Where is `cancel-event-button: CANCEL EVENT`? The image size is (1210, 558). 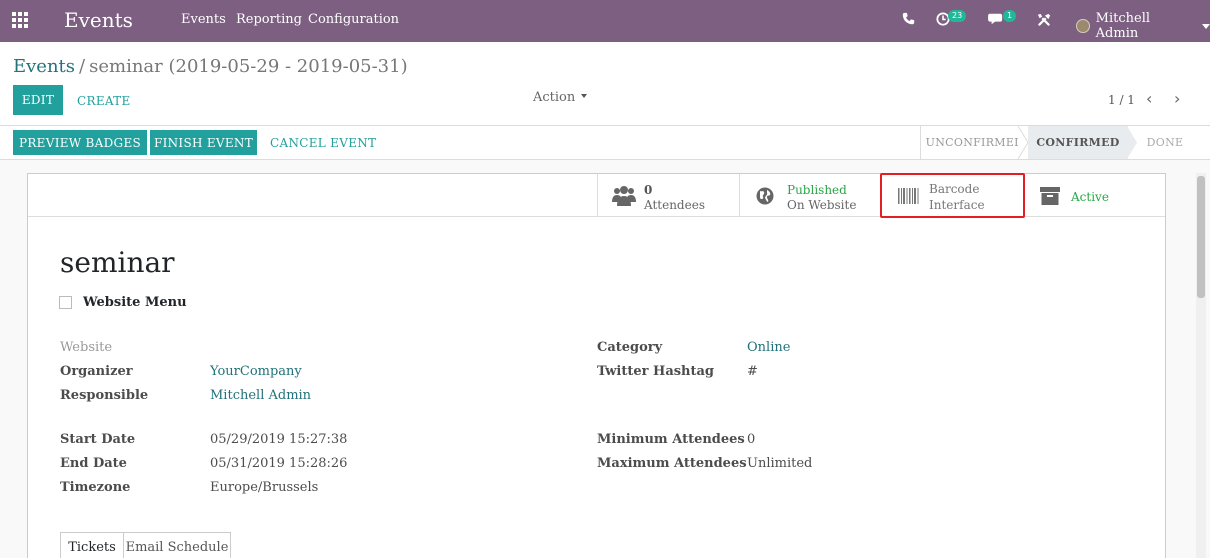 cancel-event-button: CANCEL EVENT is located at coordinates (323, 143).